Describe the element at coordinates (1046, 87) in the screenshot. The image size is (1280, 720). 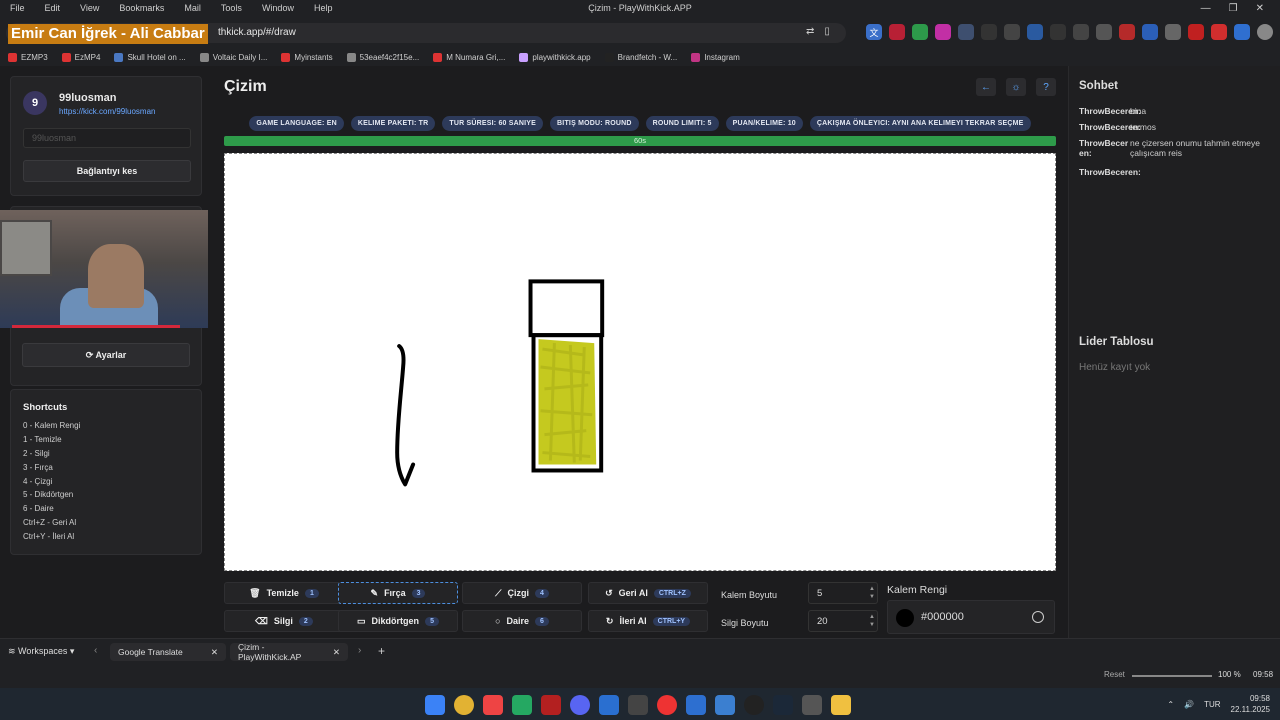
I see `help-icon: ?` at that location.